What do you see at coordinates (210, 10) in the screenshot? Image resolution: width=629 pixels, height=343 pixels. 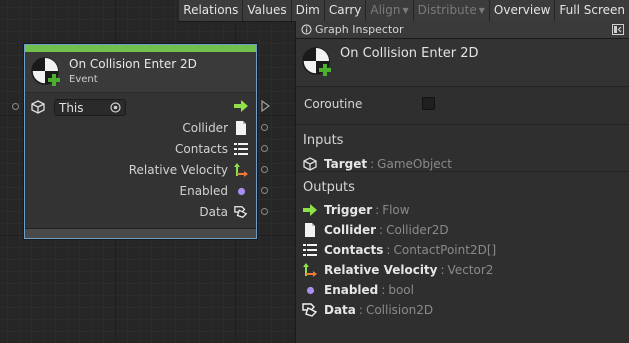 I see `relations-button: Relations` at bounding box center [210, 10].